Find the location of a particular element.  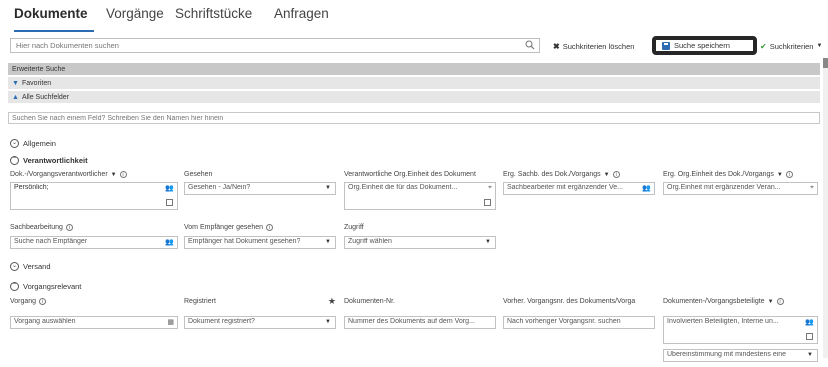

gesehen-select: Gesehen - Ja/Nein? ▼ is located at coordinates (260, 188).